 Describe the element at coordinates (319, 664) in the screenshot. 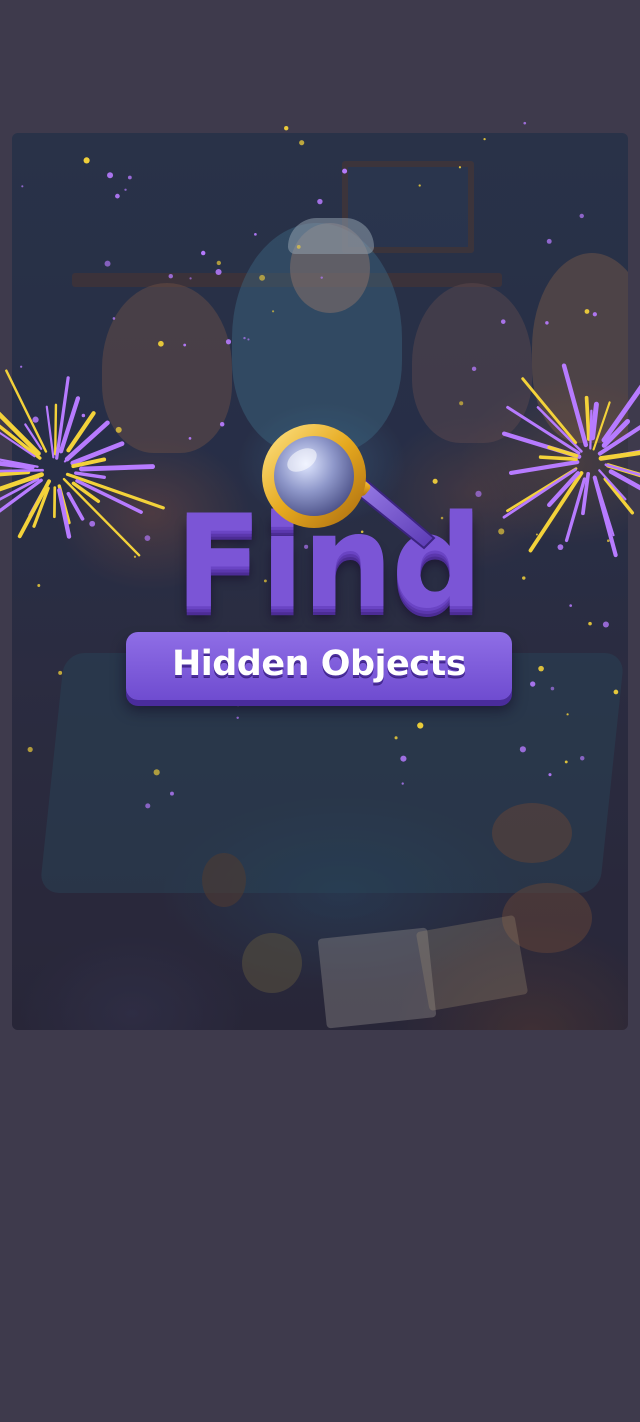

I see `logo-subtitle: Hidden Objects` at that location.